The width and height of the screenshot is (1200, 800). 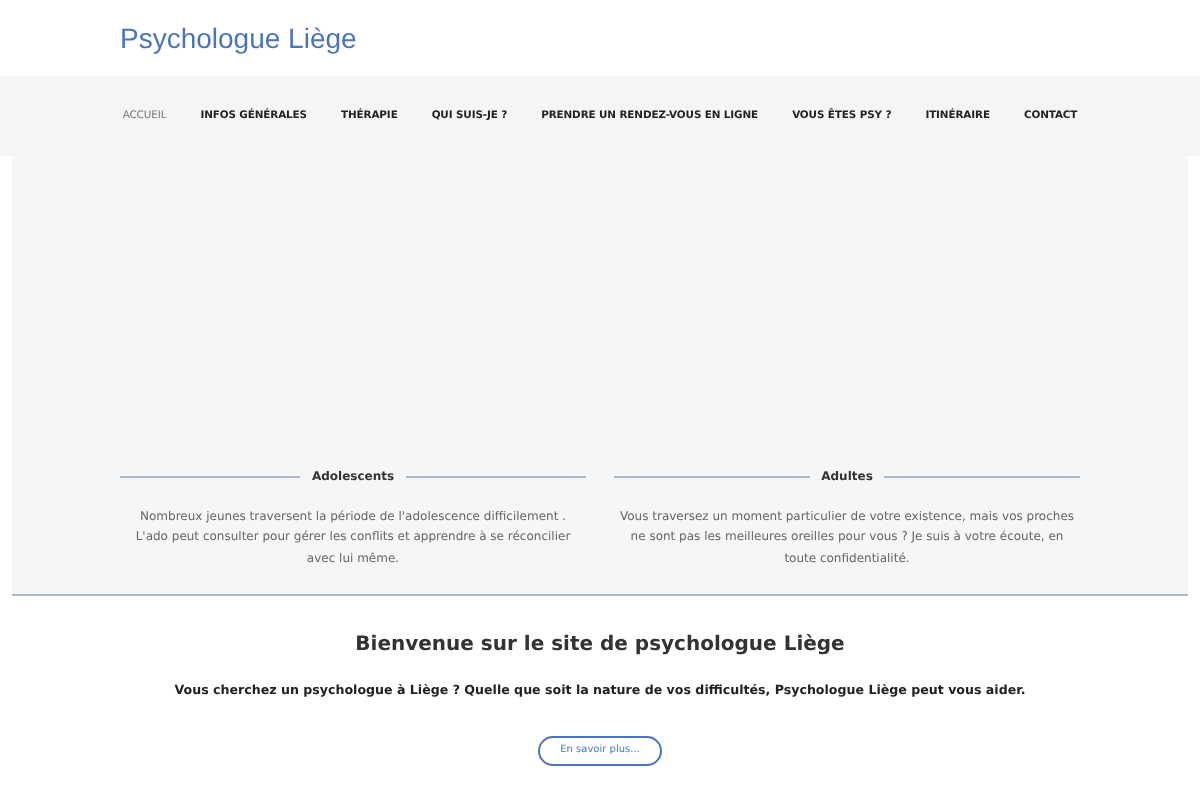 What do you see at coordinates (600, 645) in the screenshot?
I see `welcome-heading: Bienvenue sur le site de psychologue Liège` at bounding box center [600, 645].